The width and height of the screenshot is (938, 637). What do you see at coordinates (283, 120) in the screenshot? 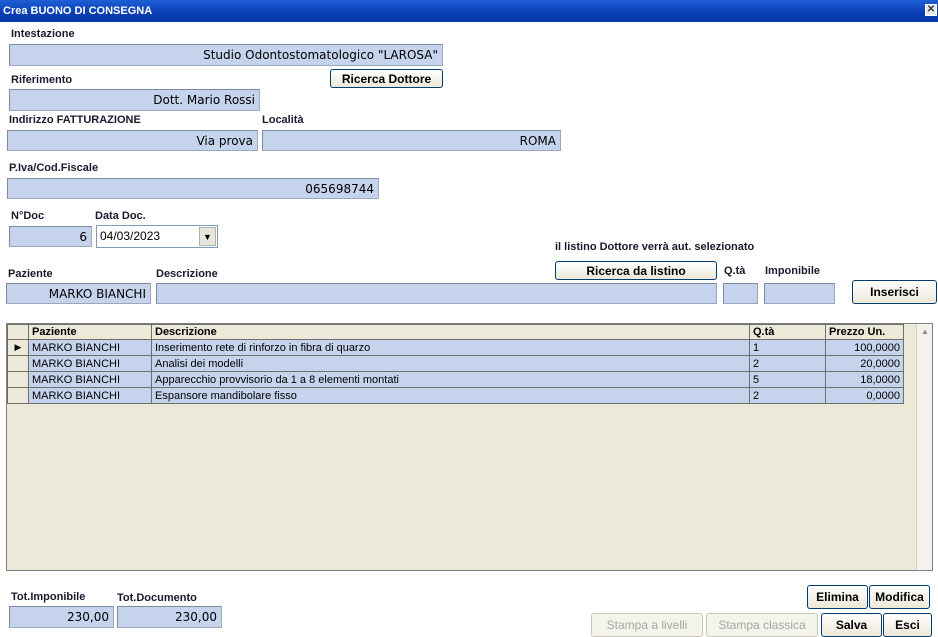
I see `localita-label: Località` at bounding box center [283, 120].